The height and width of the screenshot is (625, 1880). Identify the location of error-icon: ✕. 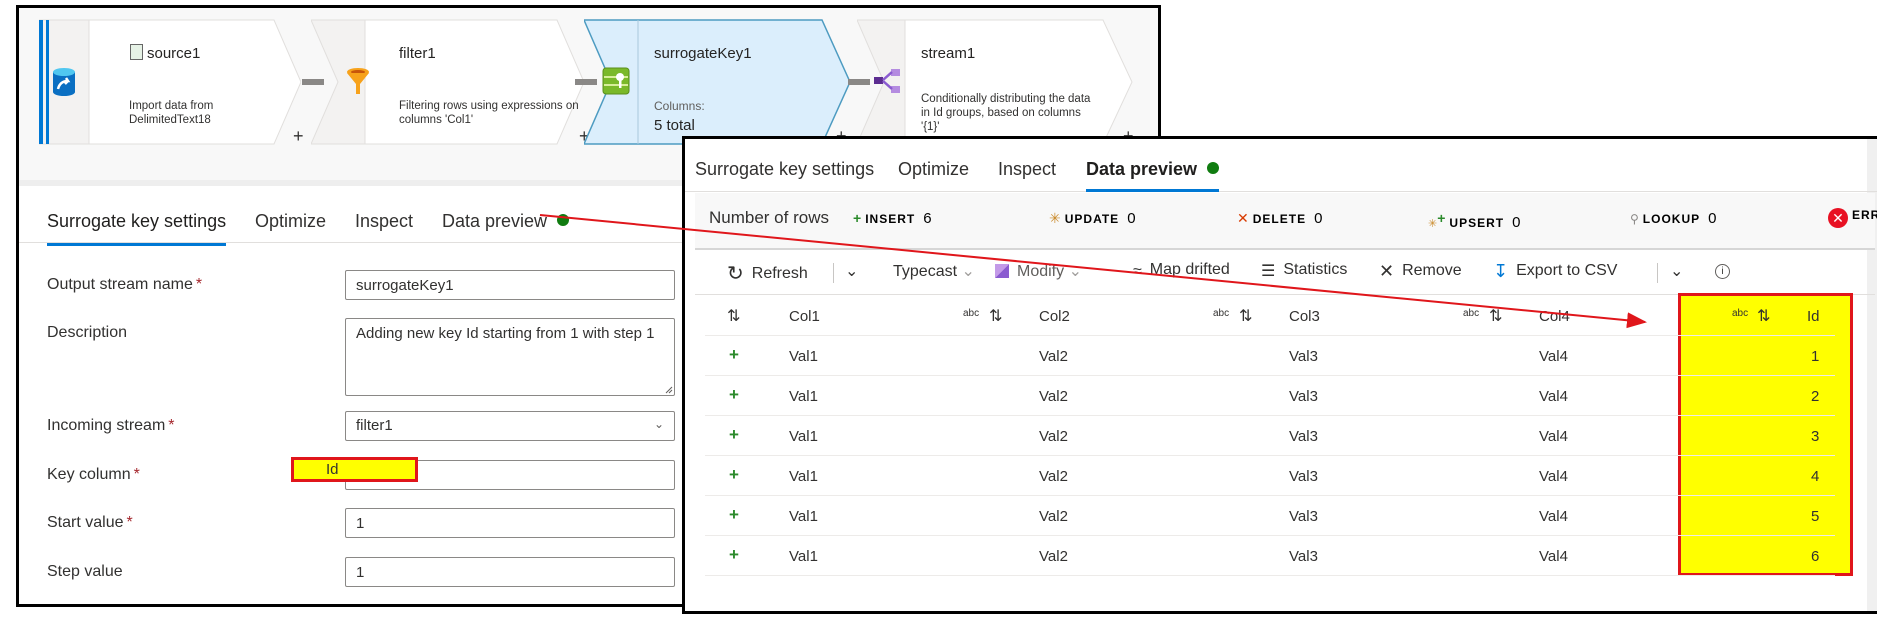
(1838, 218).